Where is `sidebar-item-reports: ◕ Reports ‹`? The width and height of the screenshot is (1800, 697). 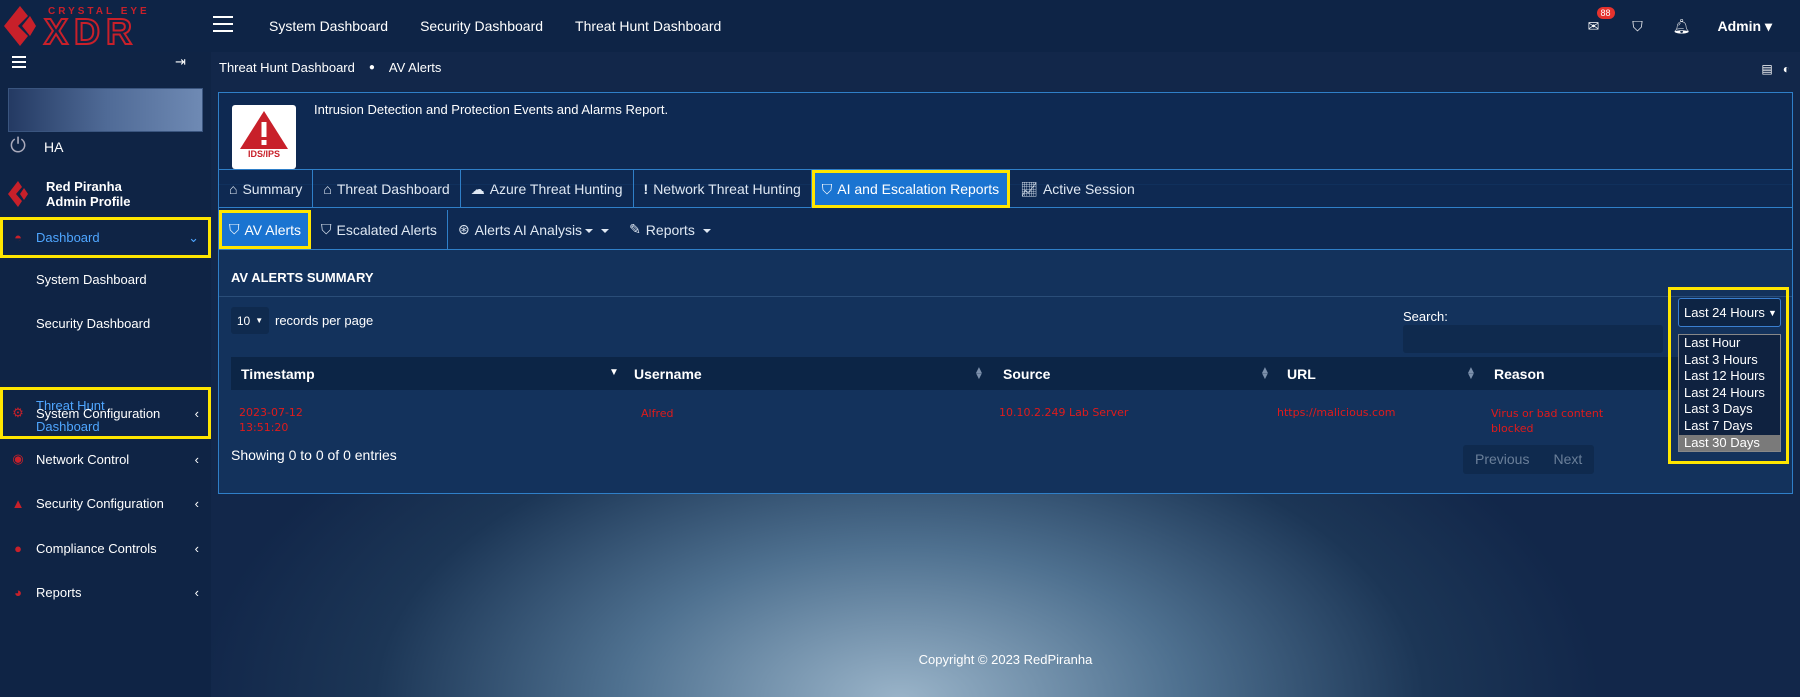
sidebar-item-reports: ◕ Reports ‹ is located at coordinates (105, 592).